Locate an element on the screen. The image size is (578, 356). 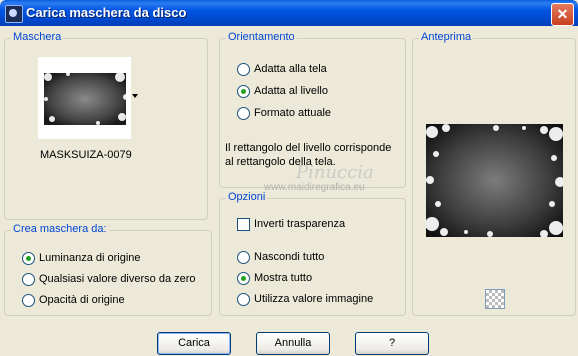
mask-legend: Maschera is located at coordinates (37, 37).